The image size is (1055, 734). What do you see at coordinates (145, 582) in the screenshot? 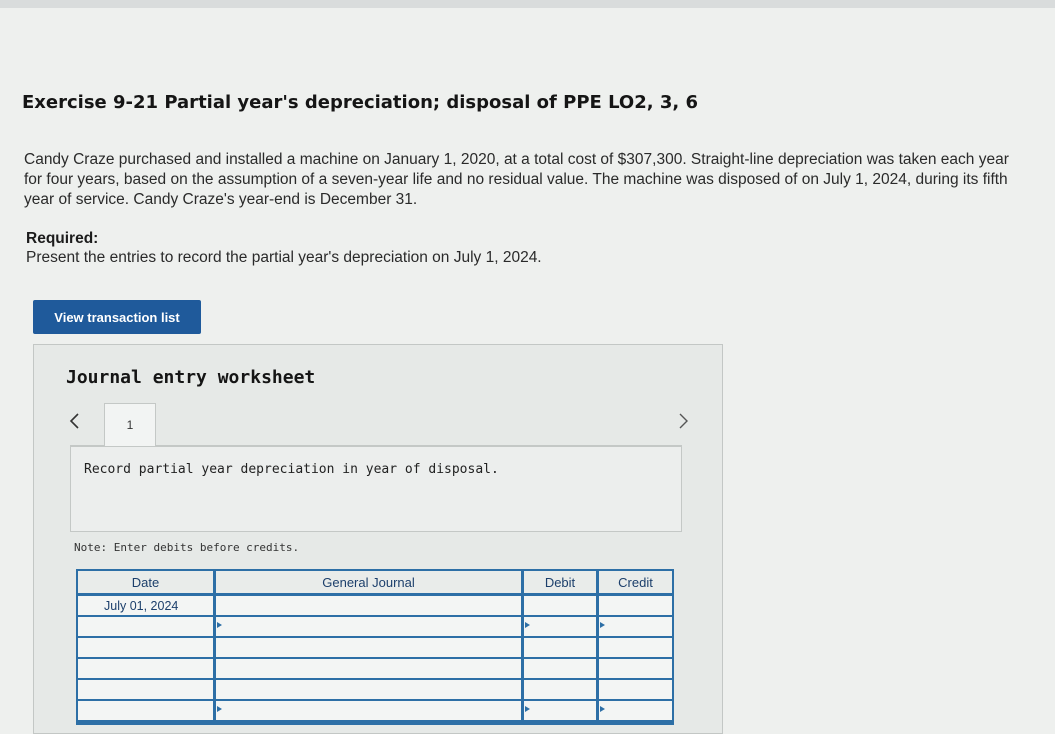
I see `header-date: Date` at bounding box center [145, 582].